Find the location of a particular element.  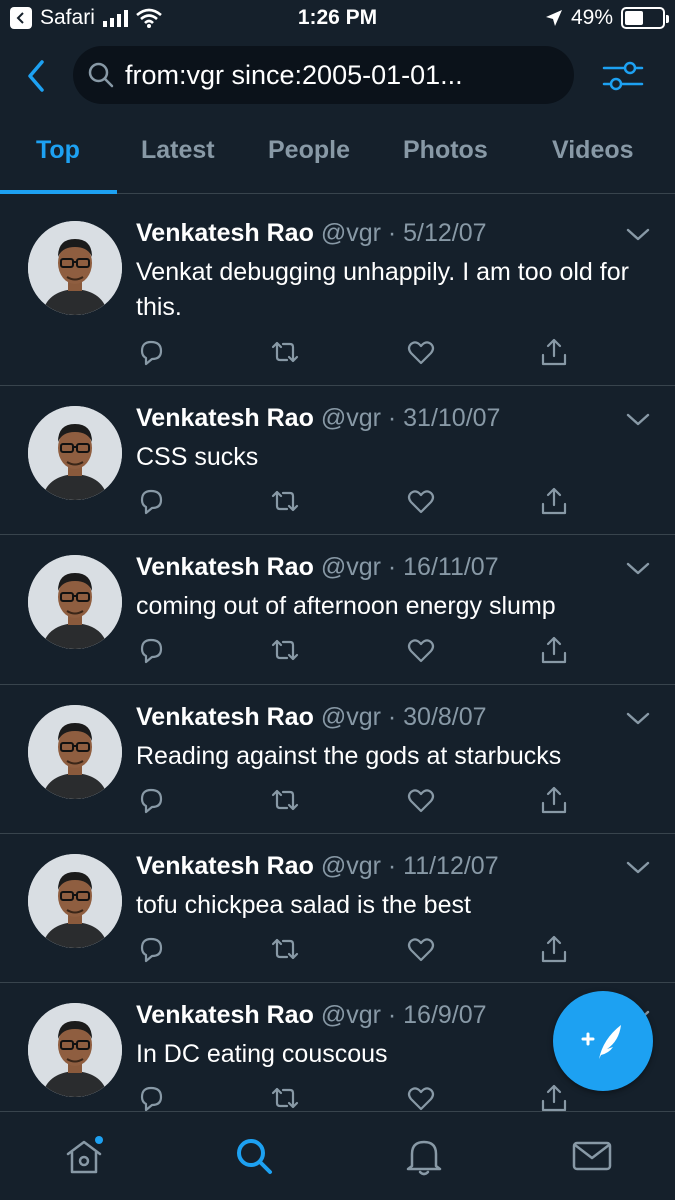

tweet-date: 30/8/07 is located at coordinates (444, 717).